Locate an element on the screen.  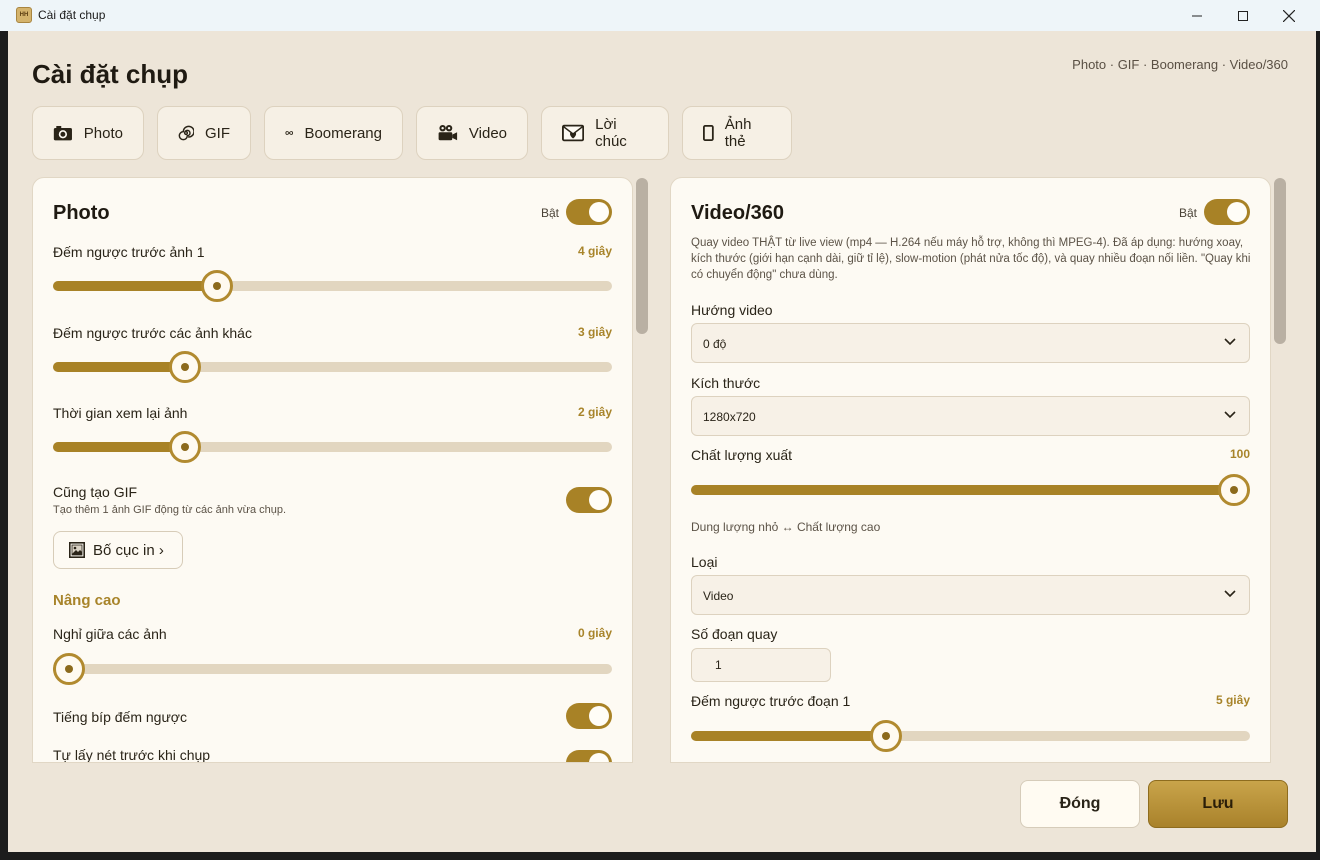
countdown-others-slider is located at coordinates (332, 367).